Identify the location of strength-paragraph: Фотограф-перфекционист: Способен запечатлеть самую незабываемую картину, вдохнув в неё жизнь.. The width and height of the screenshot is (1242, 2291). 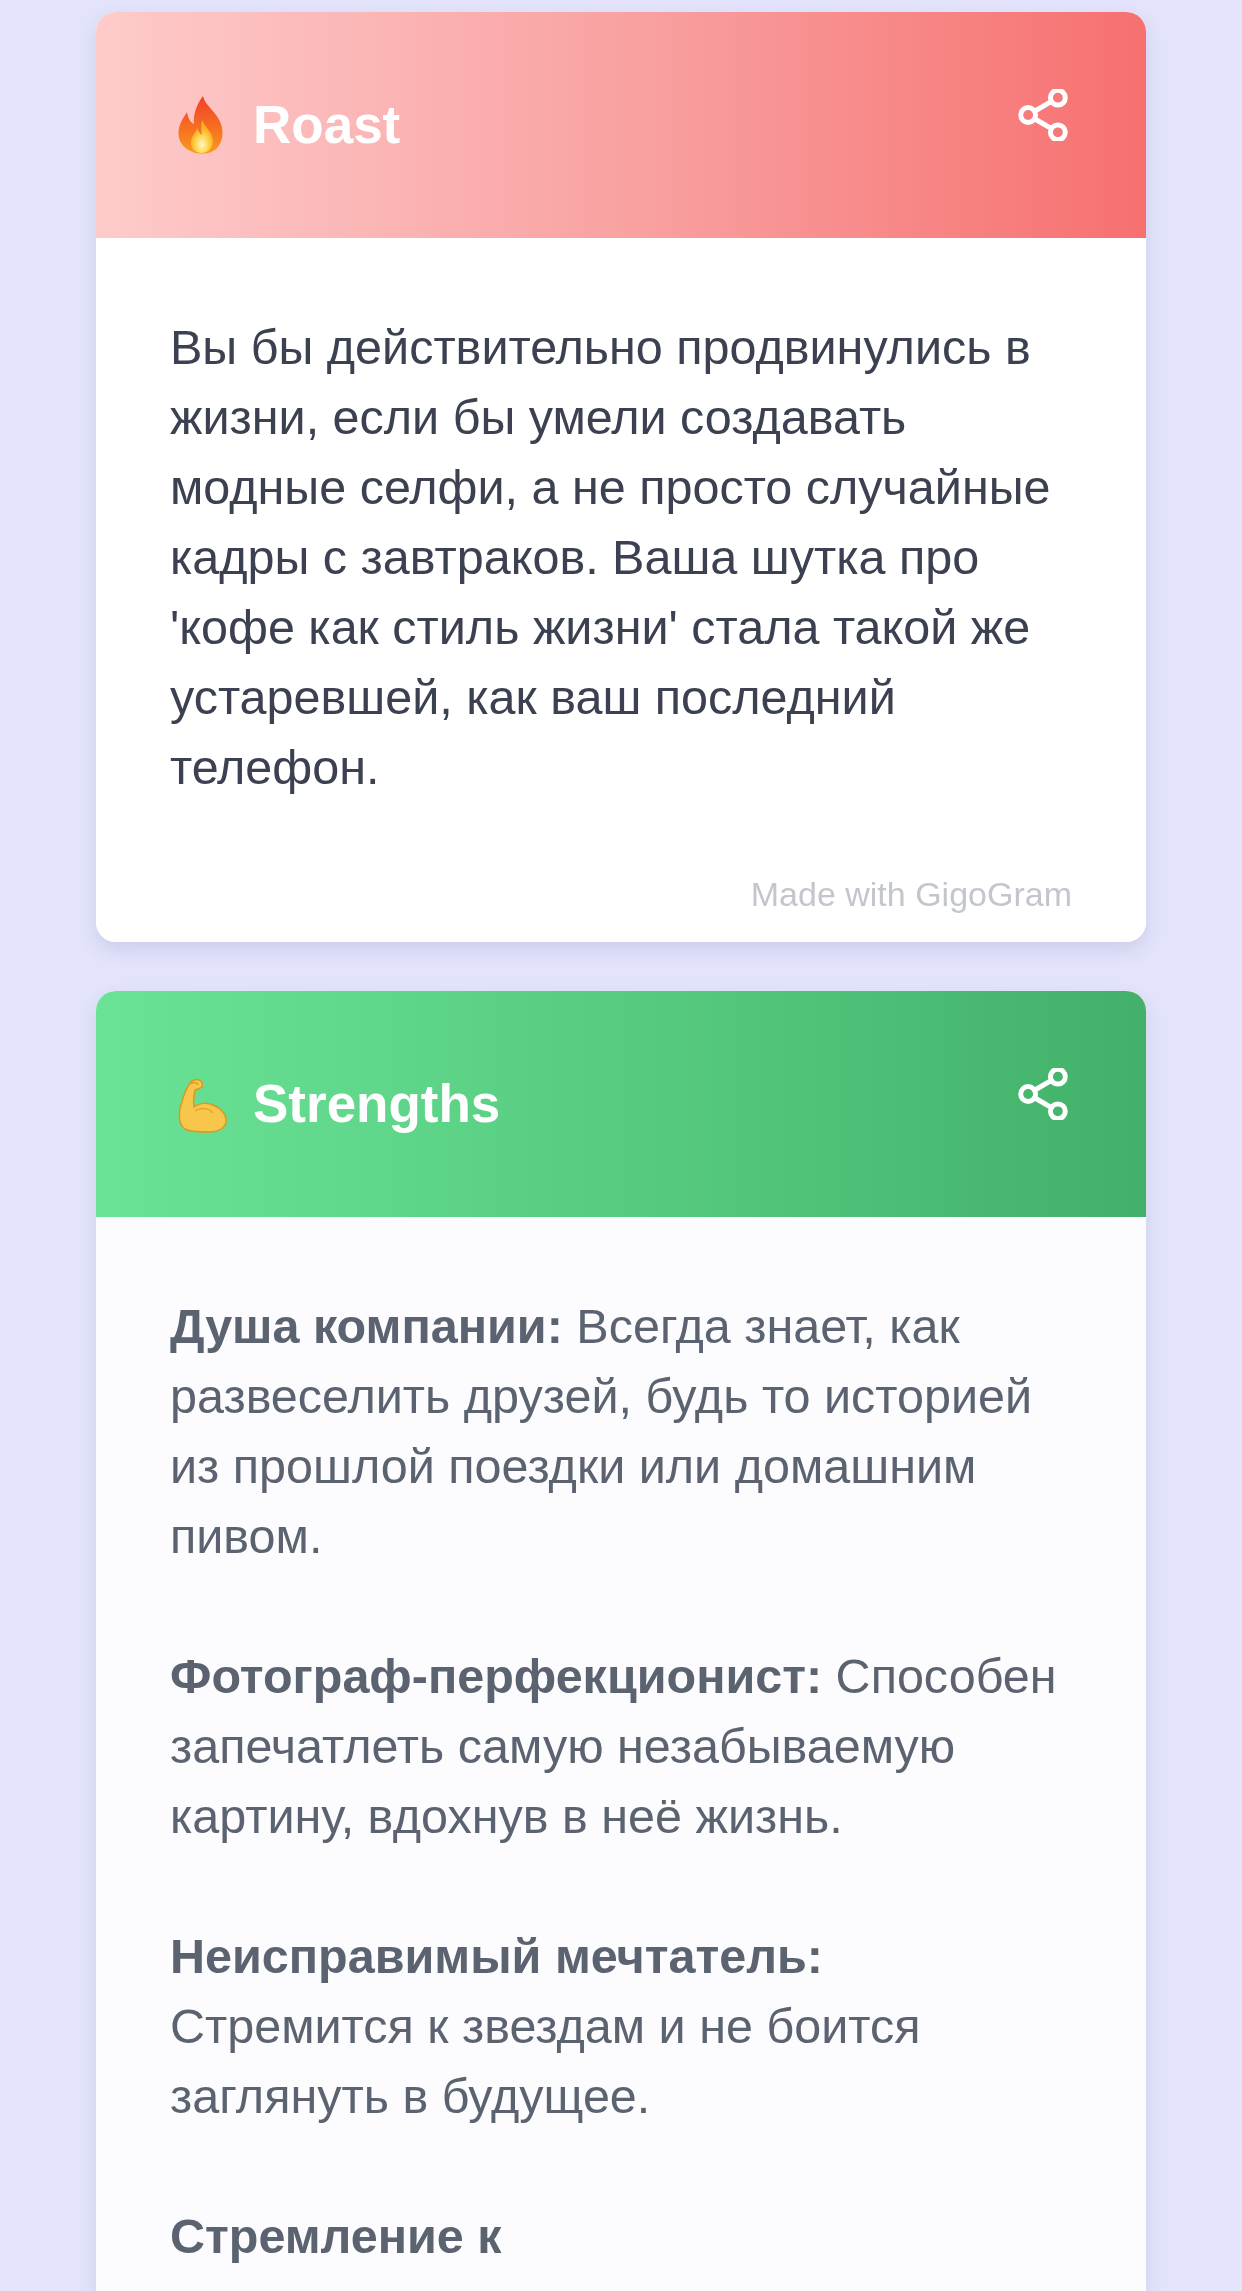
(614, 1746).